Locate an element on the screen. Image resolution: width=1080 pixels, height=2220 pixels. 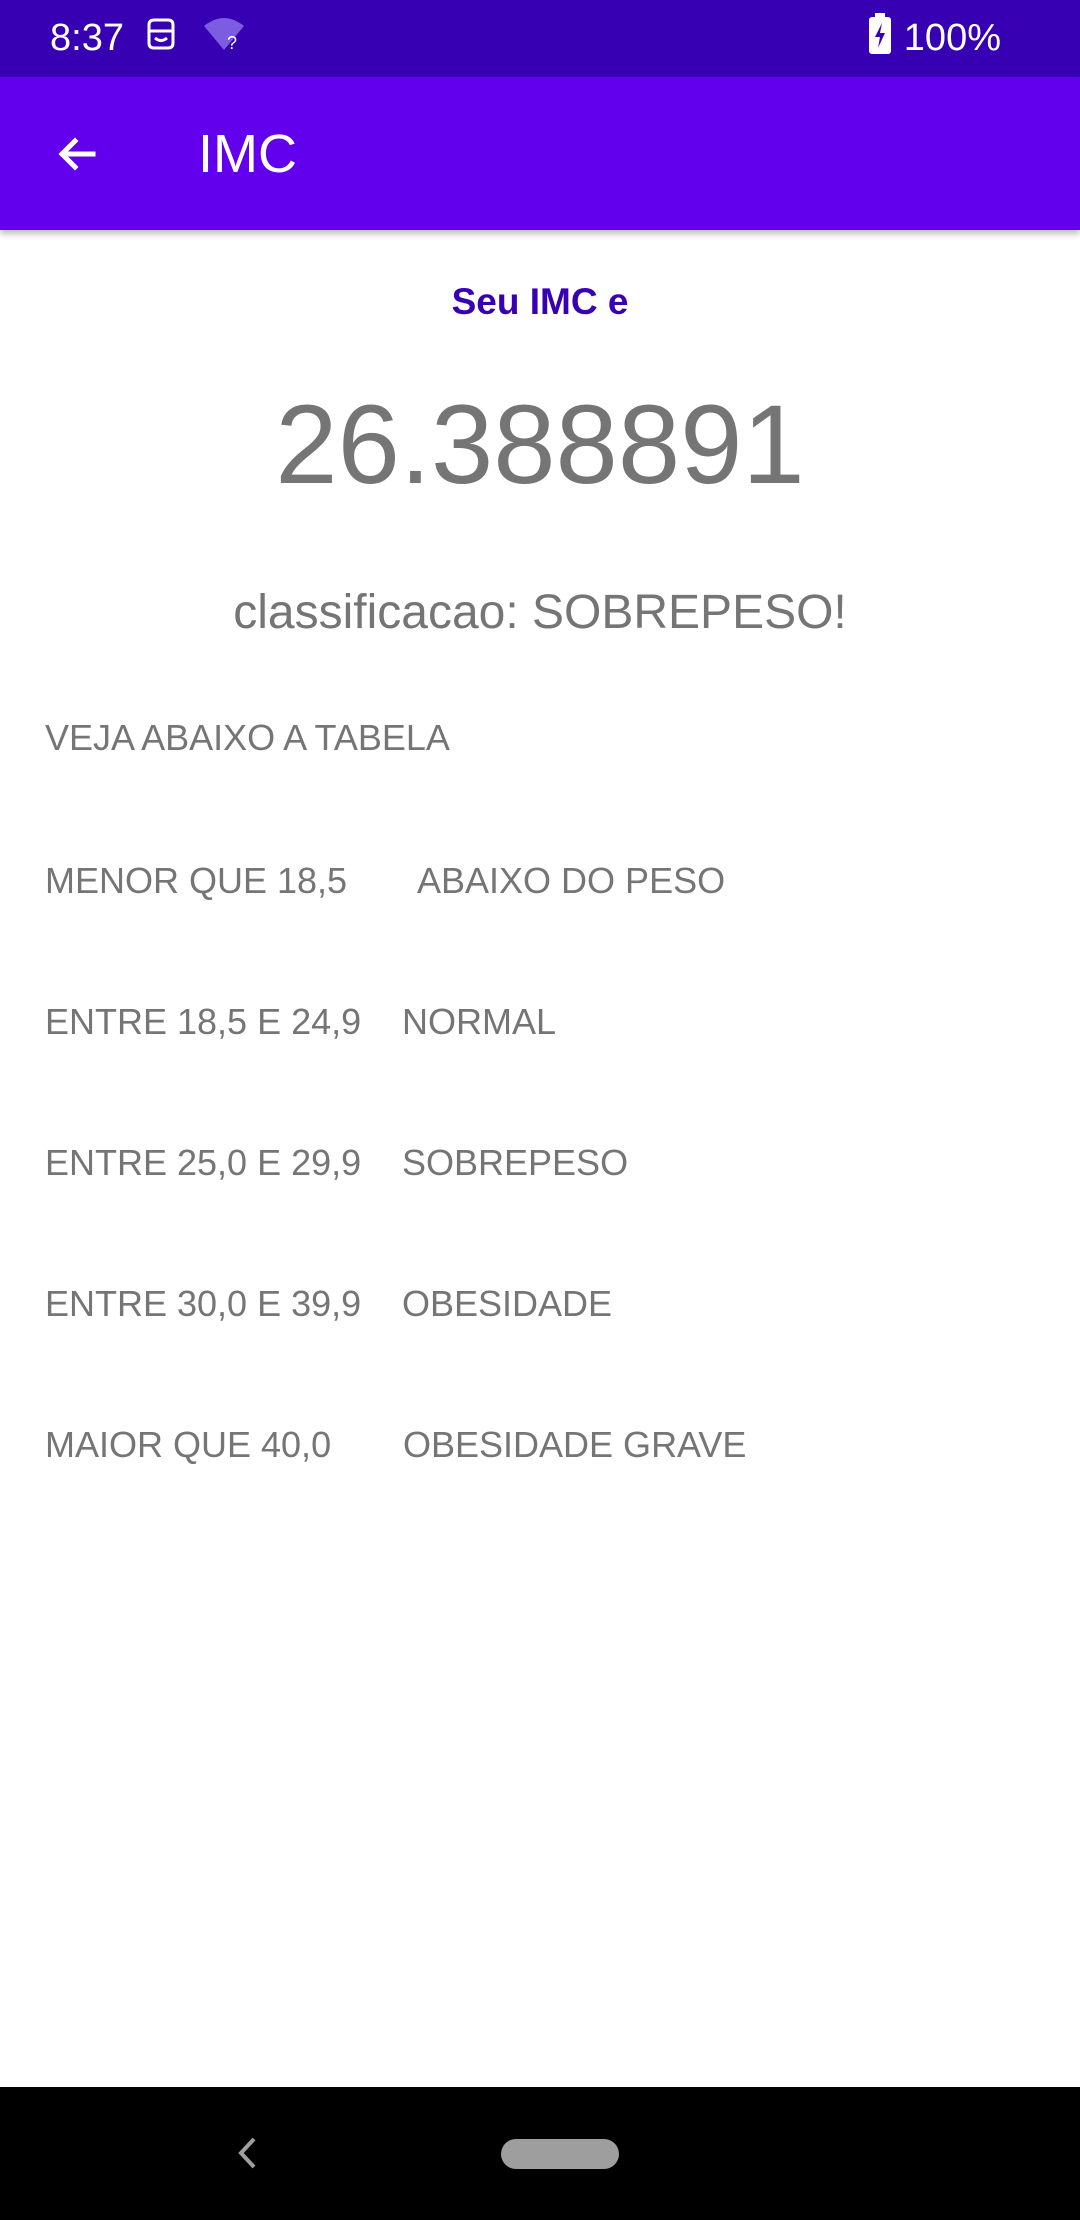
bmi-range: MENOR QUE 18,5 is located at coordinates (196, 880).